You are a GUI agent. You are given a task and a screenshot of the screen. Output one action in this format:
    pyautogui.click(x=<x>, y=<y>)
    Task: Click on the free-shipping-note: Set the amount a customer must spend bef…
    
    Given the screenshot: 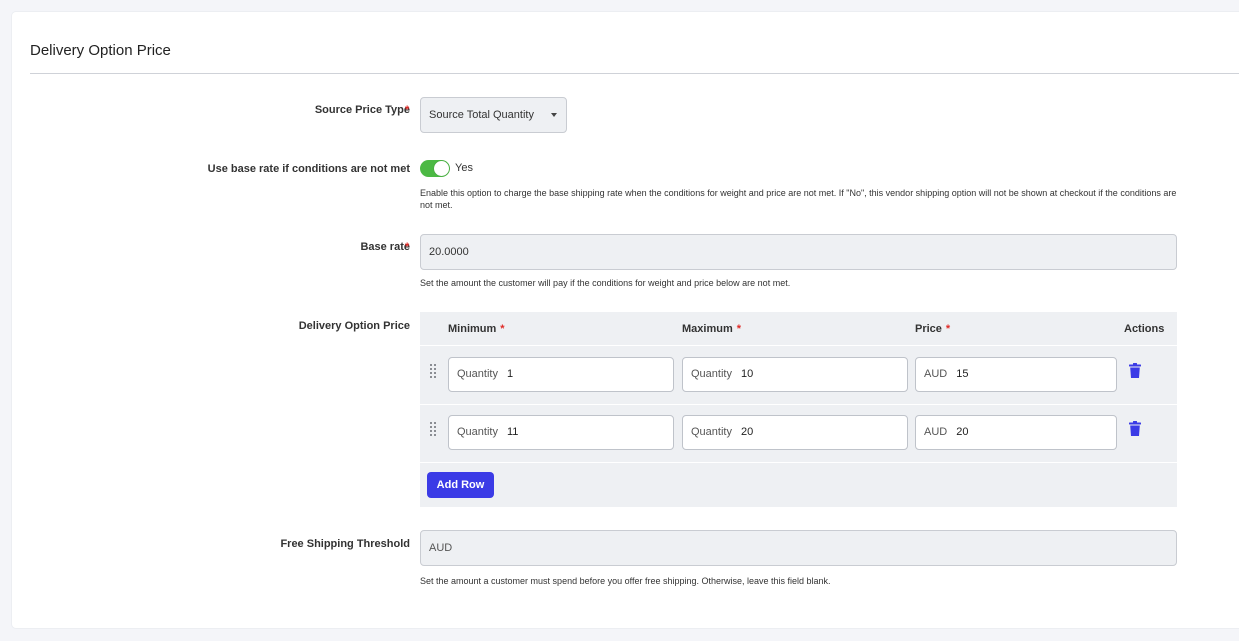 What is the action you would take?
    pyautogui.click(x=625, y=581)
    